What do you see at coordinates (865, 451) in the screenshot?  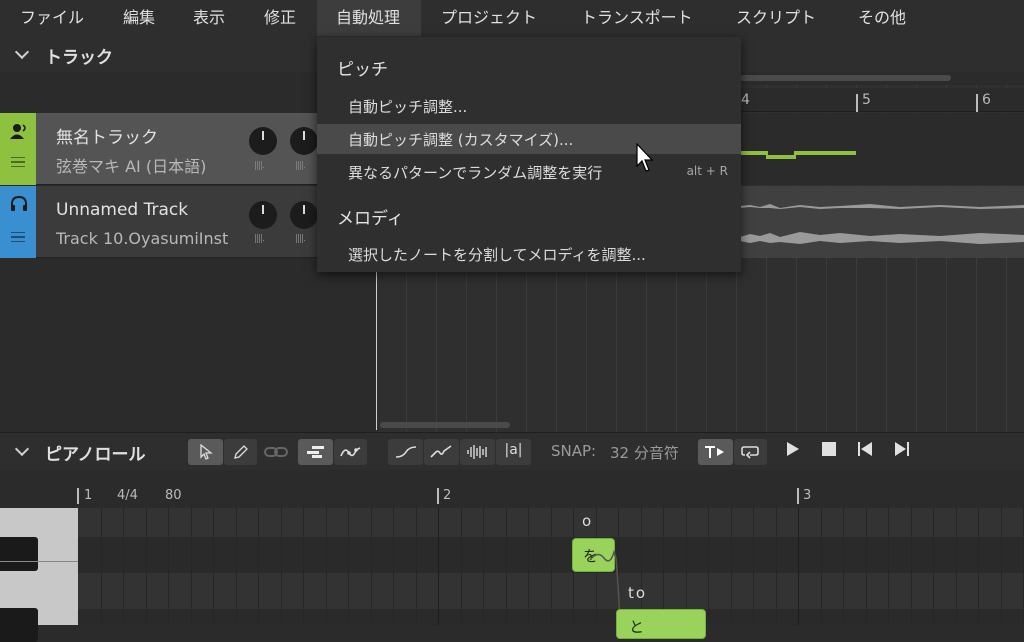 I see `rewind-icon` at bounding box center [865, 451].